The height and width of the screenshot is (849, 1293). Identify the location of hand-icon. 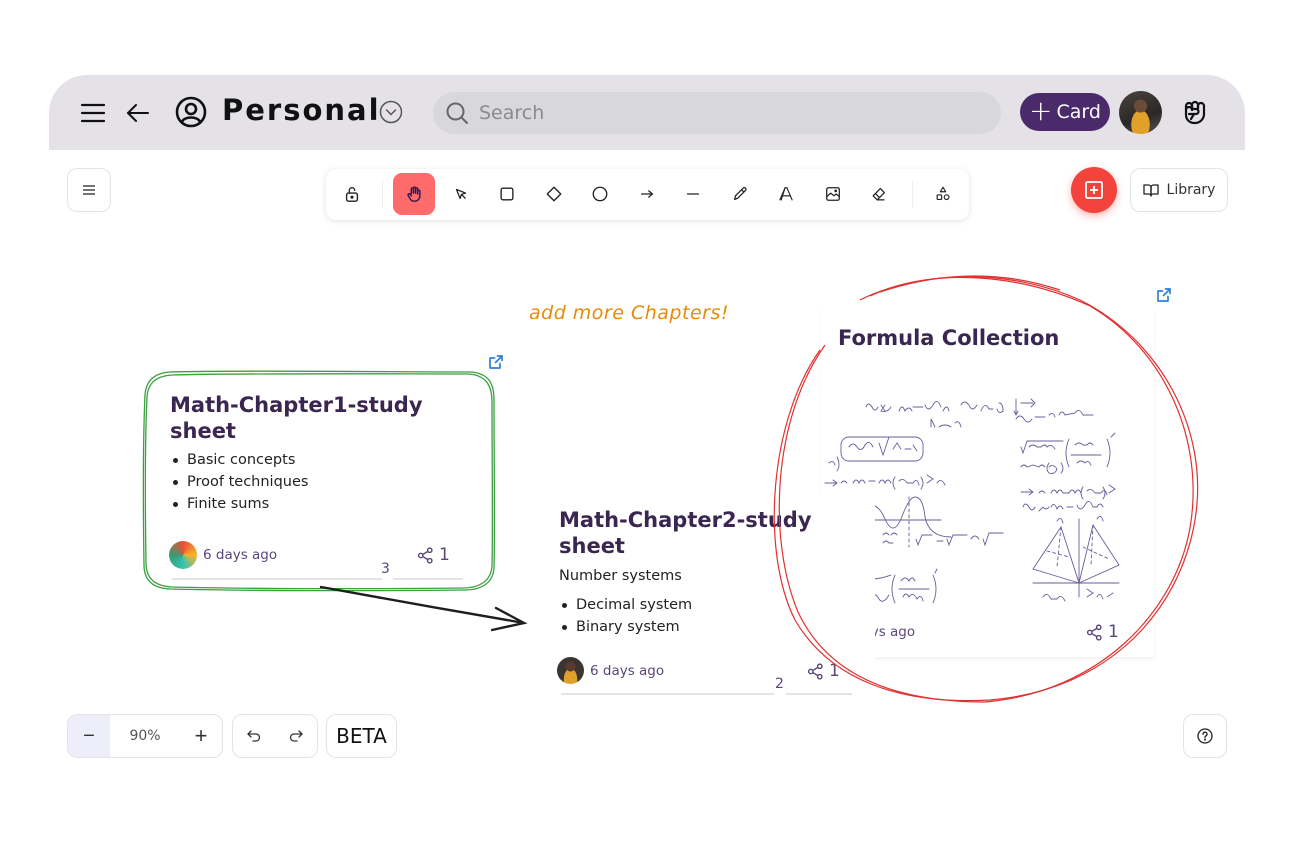
(414, 194).